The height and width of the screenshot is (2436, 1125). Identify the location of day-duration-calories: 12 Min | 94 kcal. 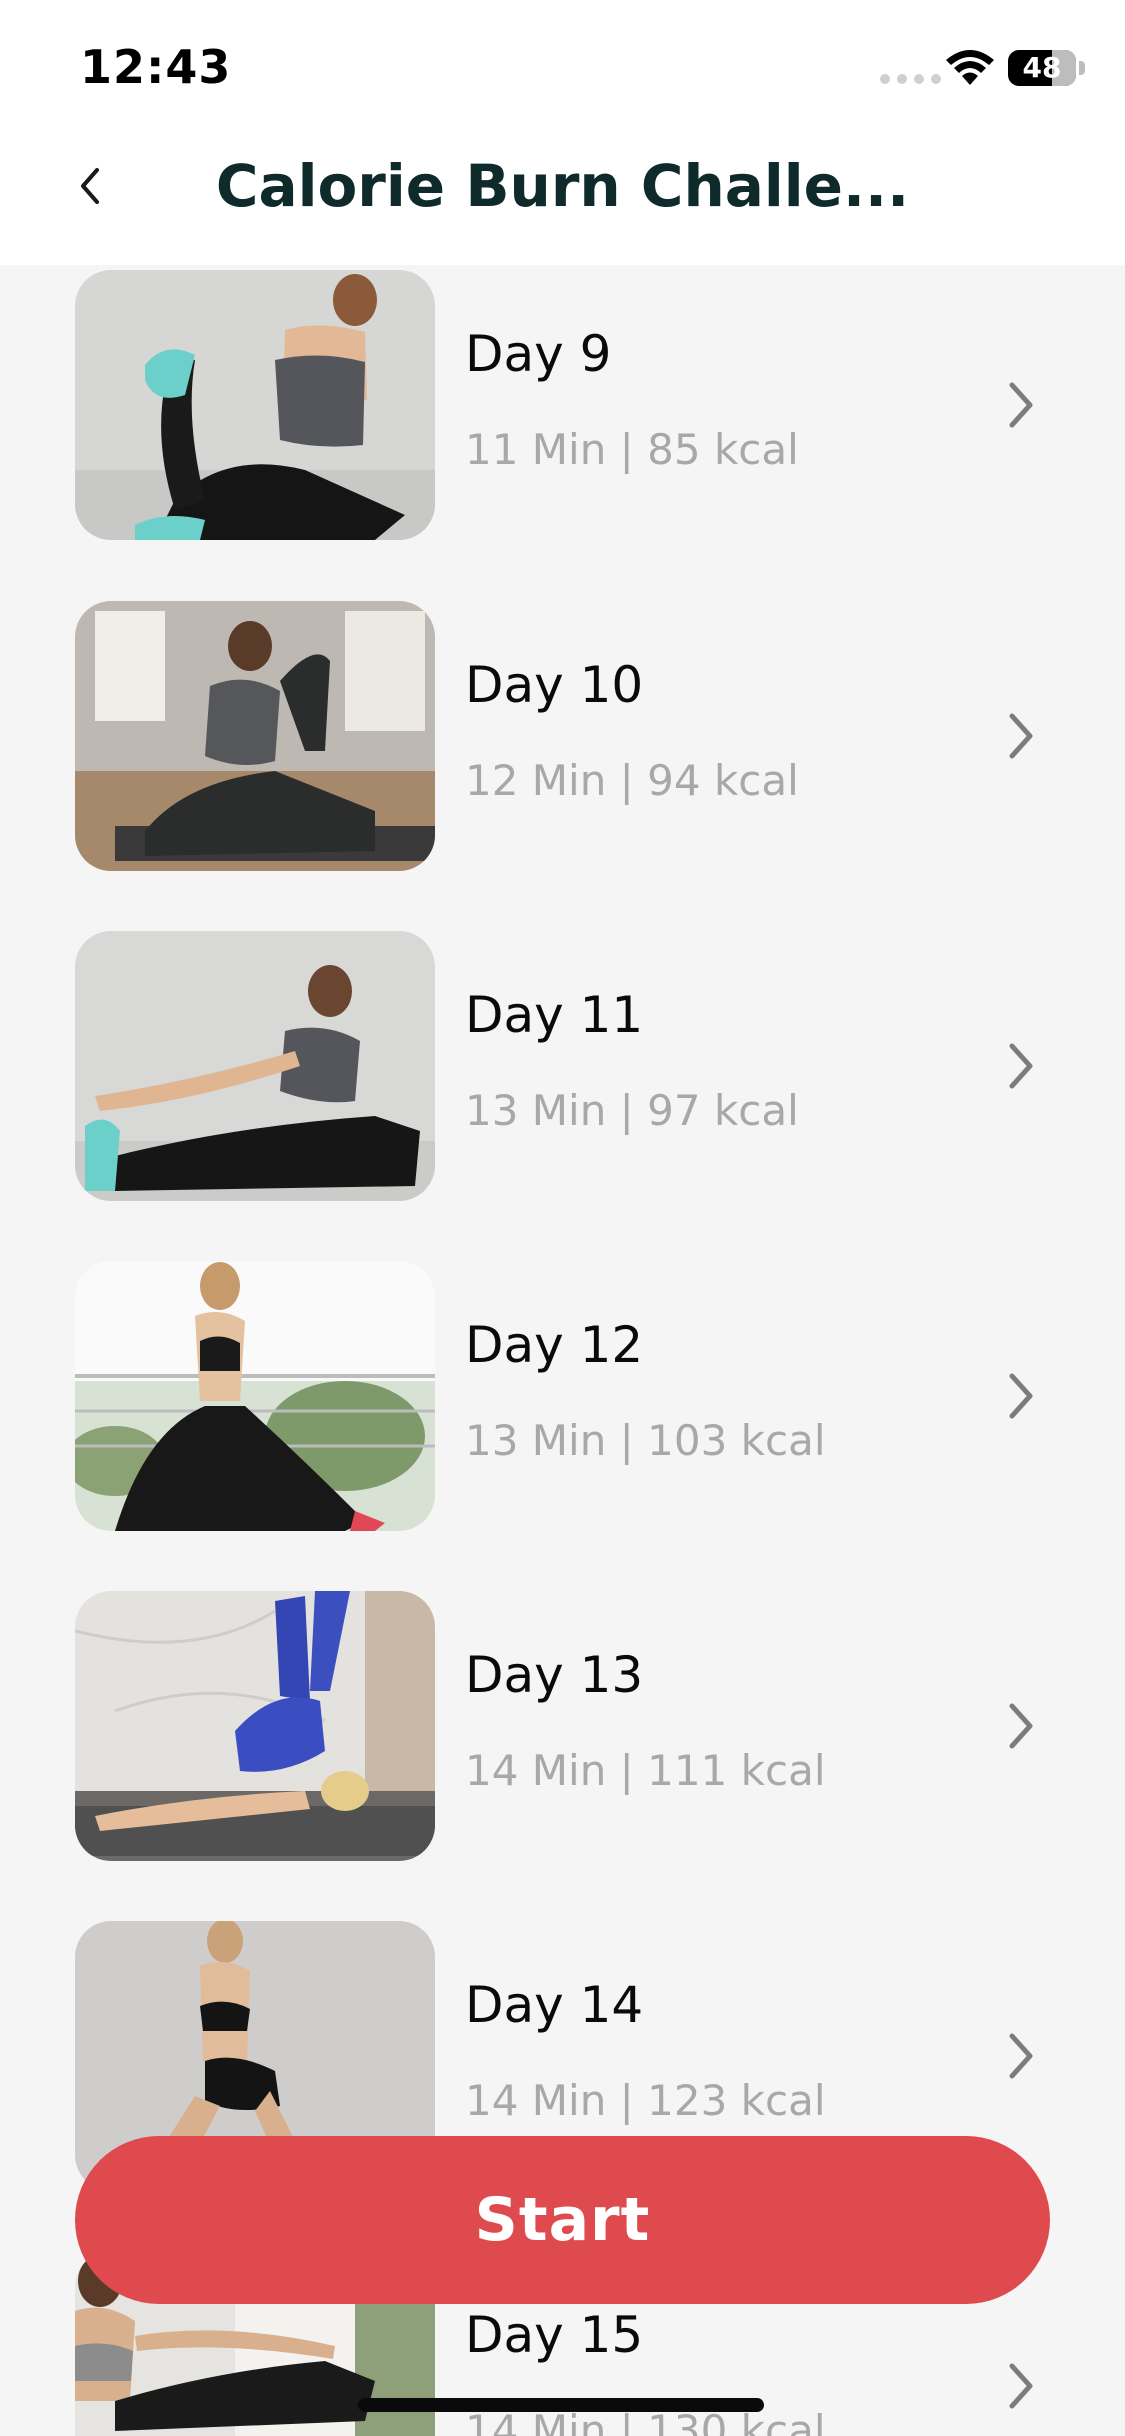
(632, 780).